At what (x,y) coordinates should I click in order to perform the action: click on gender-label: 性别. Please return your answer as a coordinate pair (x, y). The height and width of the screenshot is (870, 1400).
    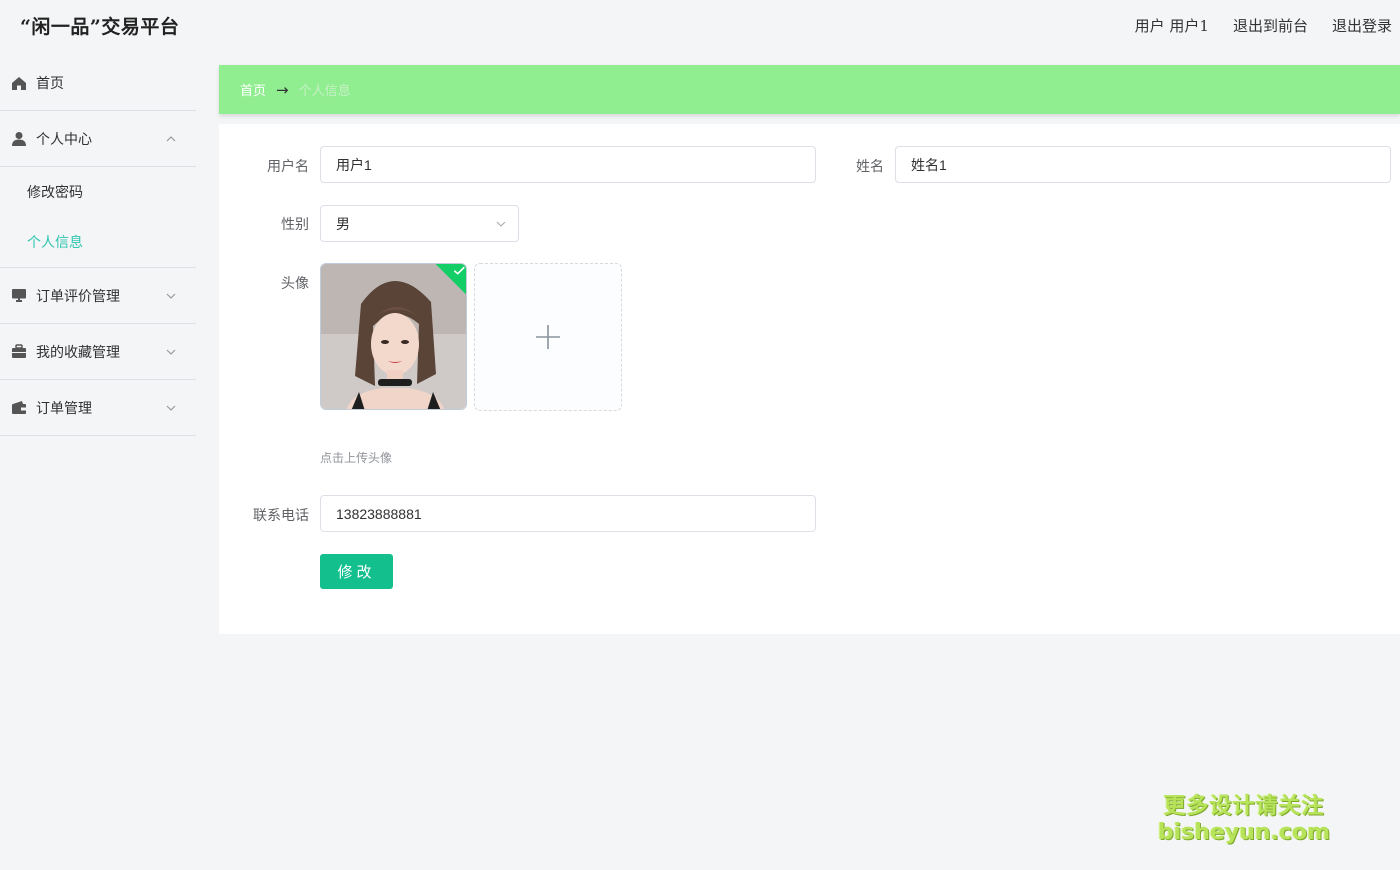
    Looking at the image, I should click on (295, 225).